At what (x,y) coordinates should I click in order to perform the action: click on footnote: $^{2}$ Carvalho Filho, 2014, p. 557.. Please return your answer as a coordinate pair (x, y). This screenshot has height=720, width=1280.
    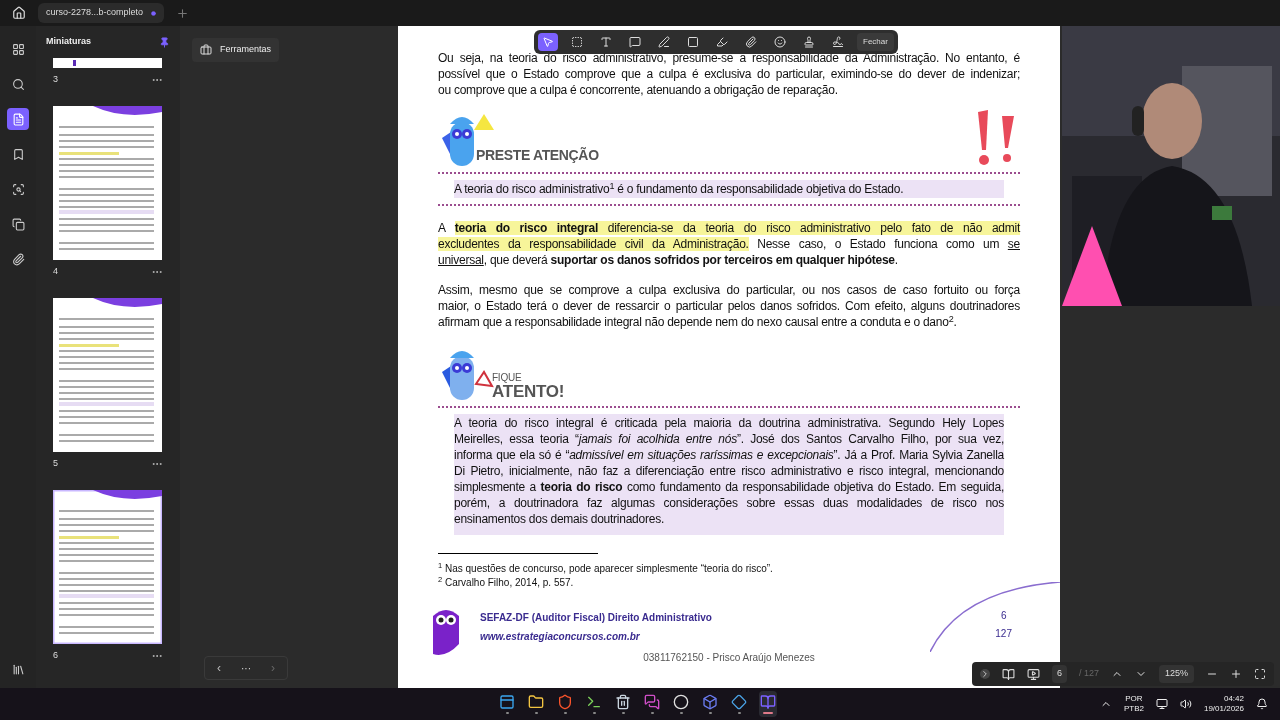
    Looking at the image, I should click on (506, 583).